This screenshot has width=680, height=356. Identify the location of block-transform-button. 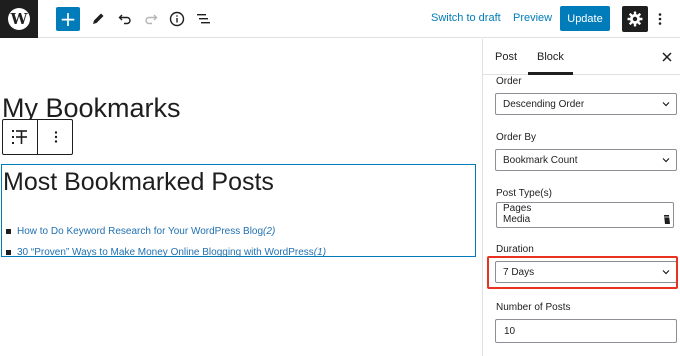
(20, 137).